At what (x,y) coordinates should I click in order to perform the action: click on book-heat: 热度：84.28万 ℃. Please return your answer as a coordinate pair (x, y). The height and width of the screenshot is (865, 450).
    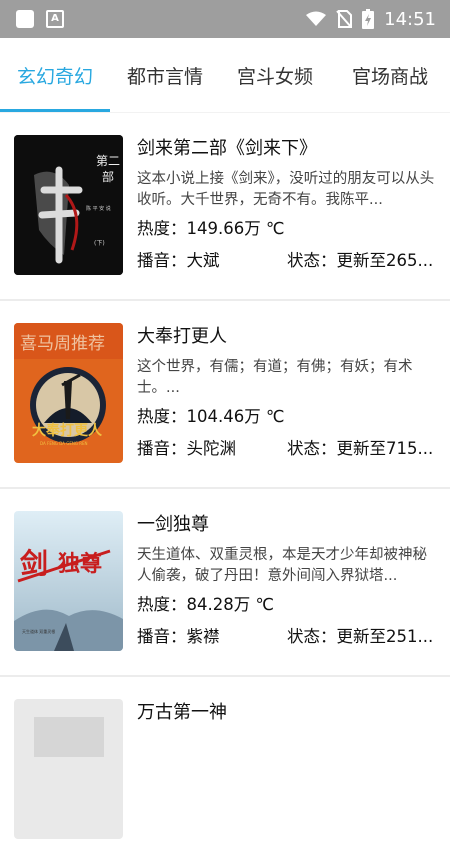
    Looking at the image, I should click on (287, 605).